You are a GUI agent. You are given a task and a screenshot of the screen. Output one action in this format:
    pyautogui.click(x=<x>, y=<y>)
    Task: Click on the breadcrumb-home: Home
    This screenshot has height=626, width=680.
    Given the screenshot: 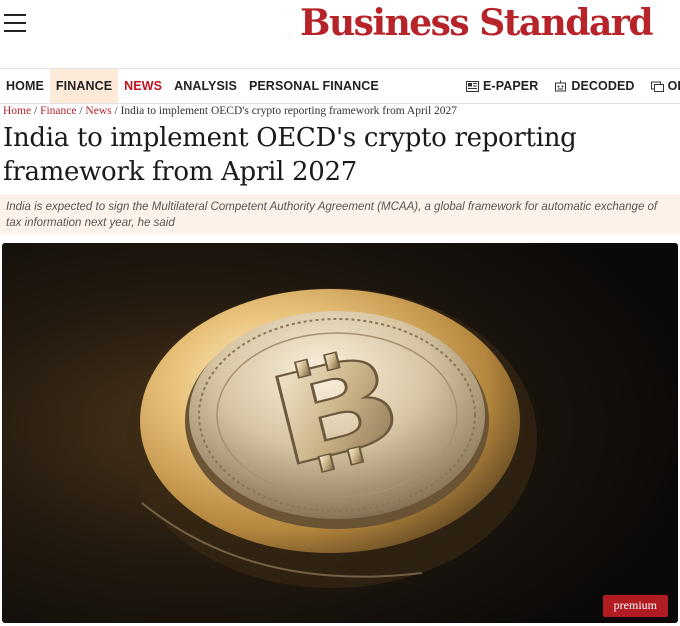 What is the action you would take?
    pyautogui.click(x=17, y=111)
    